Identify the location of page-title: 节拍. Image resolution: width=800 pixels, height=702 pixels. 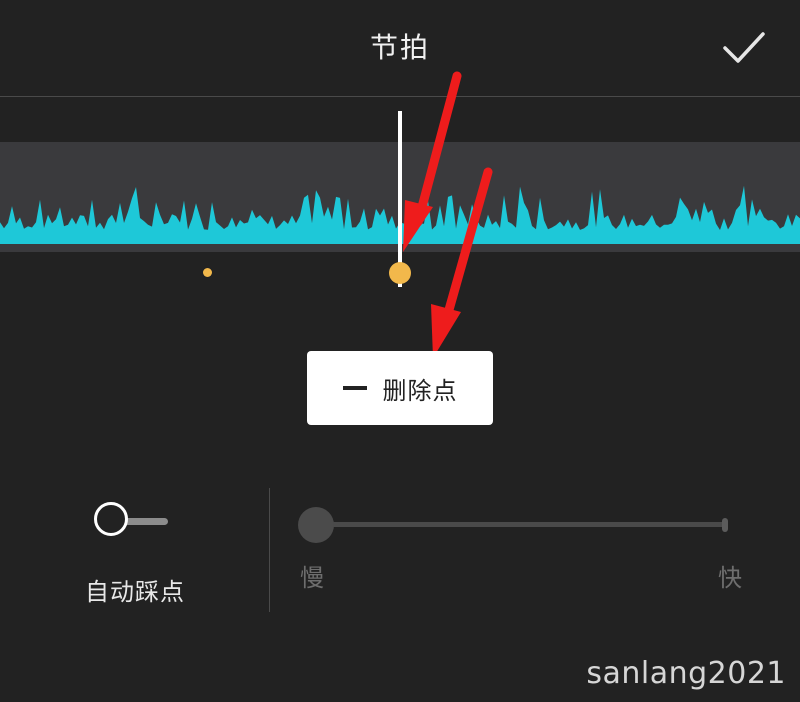
(399, 47).